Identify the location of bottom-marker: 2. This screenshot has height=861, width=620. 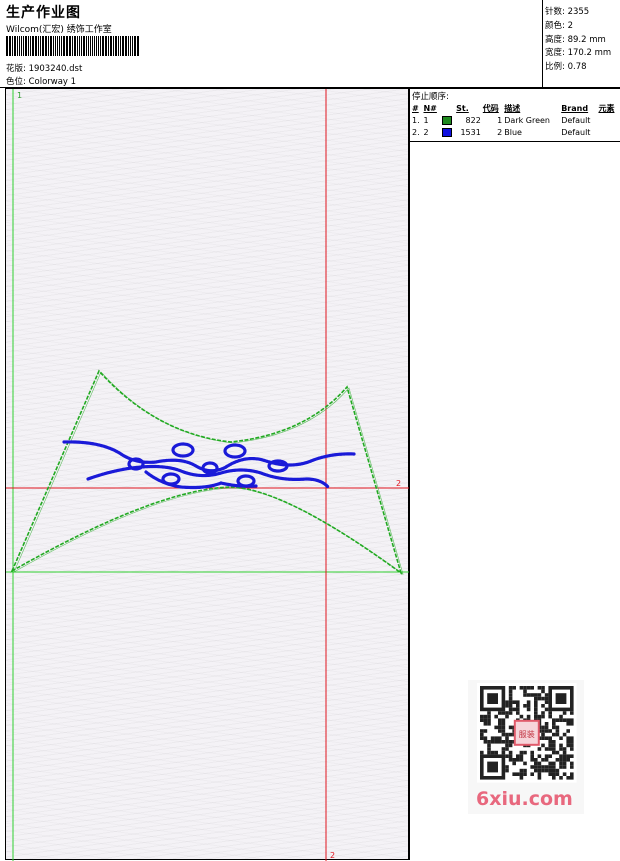
(332, 855).